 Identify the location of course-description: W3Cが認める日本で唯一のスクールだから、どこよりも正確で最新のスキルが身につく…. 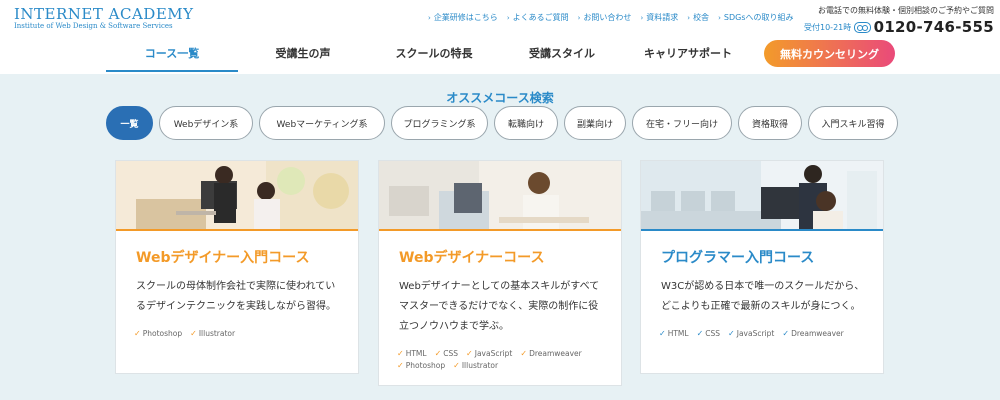
(763, 296).